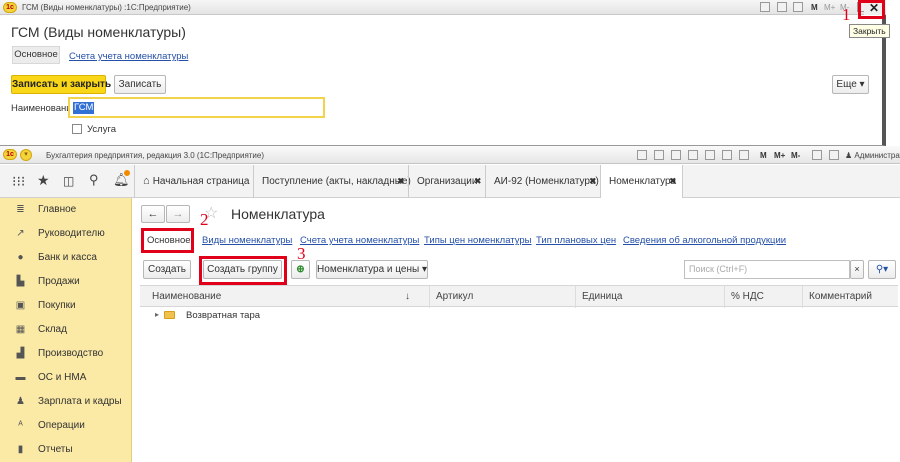 This screenshot has height=462, width=900. Describe the element at coordinates (201, 181) in the screenshot. I see `tab-home-label: Начальная страница` at that location.